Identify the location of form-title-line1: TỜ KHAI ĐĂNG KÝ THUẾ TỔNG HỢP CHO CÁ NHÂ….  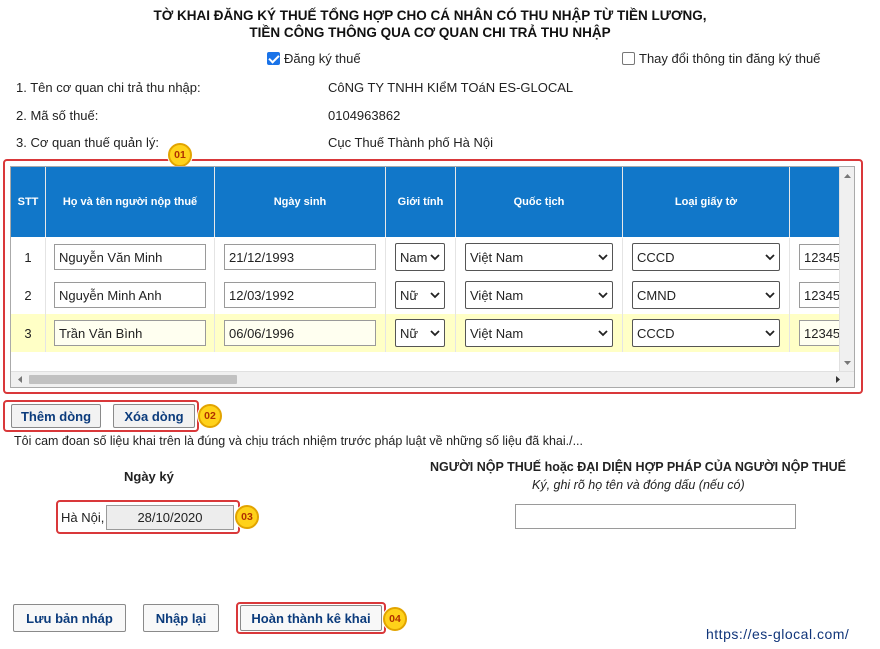
(430, 15).